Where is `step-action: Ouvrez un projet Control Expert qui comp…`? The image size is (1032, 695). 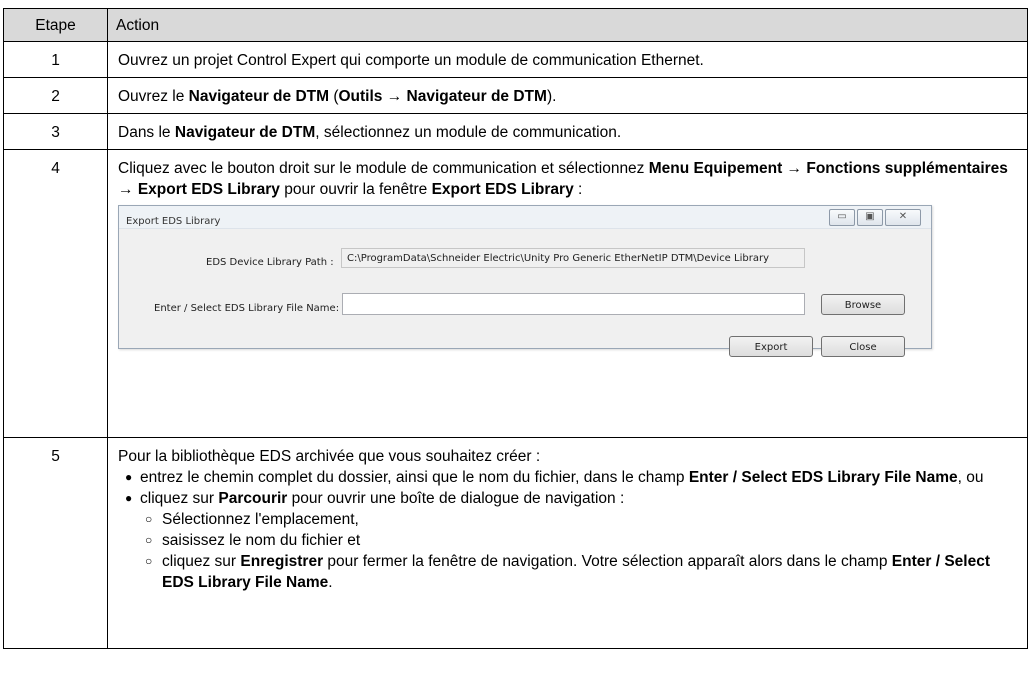
step-action: Ouvrez un projet Control Expert qui comp… is located at coordinates (567, 59).